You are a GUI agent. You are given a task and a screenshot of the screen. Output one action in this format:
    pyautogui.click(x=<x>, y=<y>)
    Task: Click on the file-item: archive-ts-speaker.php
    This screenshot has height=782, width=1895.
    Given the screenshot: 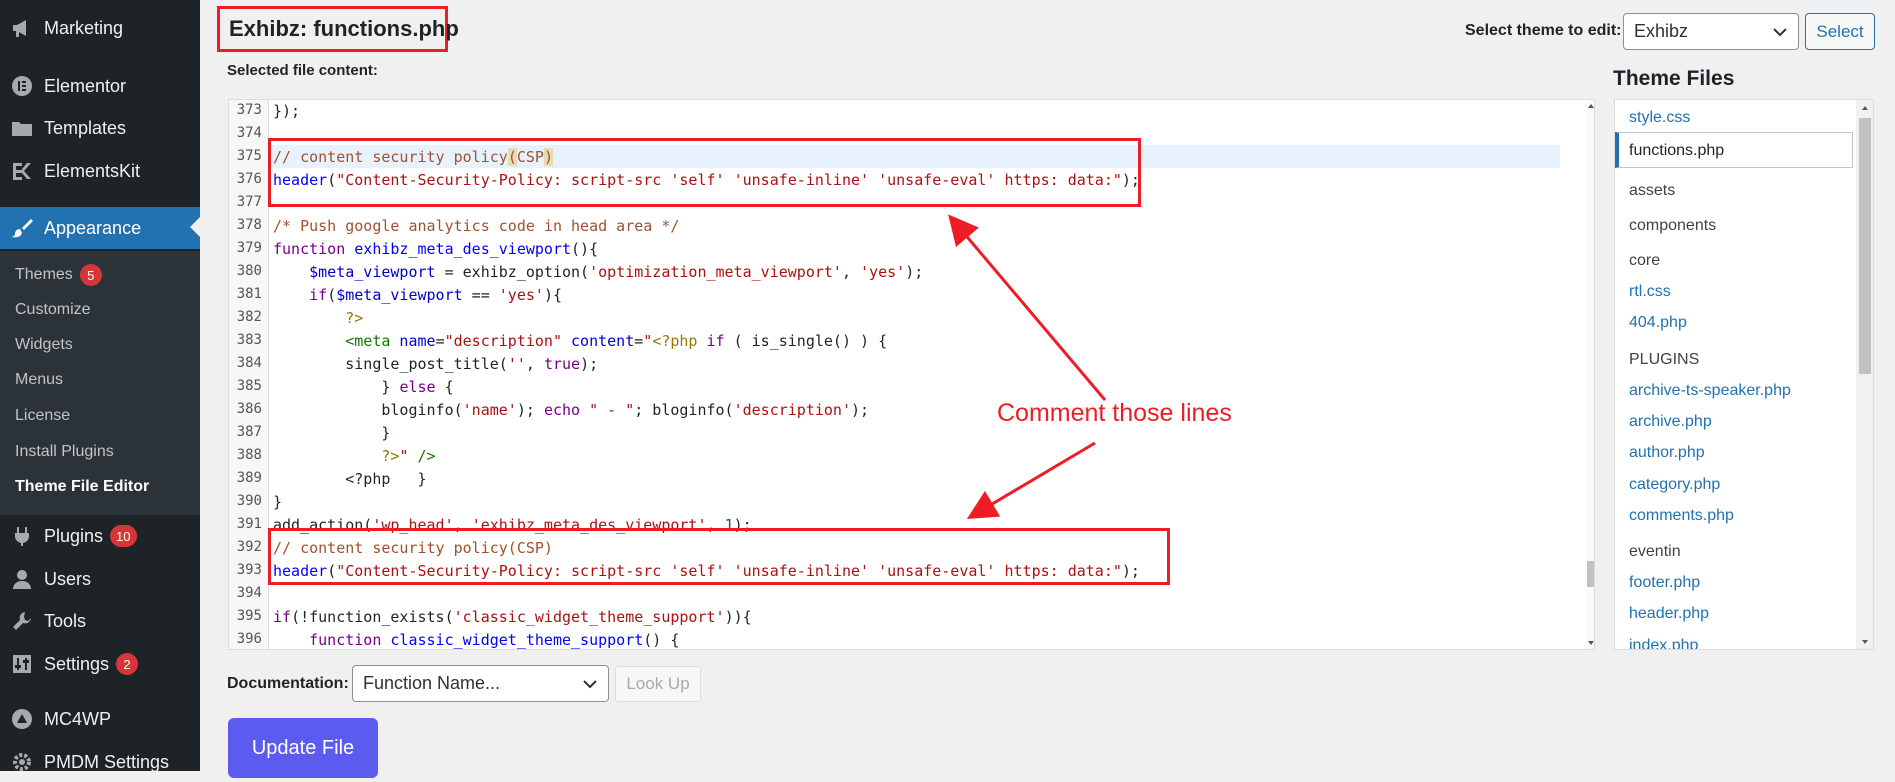 What is the action you would take?
    pyautogui.click(x=1710, y=391)
    